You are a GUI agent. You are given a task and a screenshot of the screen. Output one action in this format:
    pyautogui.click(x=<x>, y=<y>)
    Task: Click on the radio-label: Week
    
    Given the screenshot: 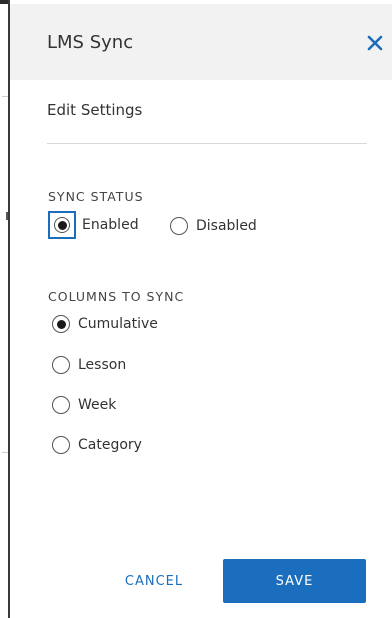 What is the action you would take?
    pyautogui.click(x=97, y=405)
    